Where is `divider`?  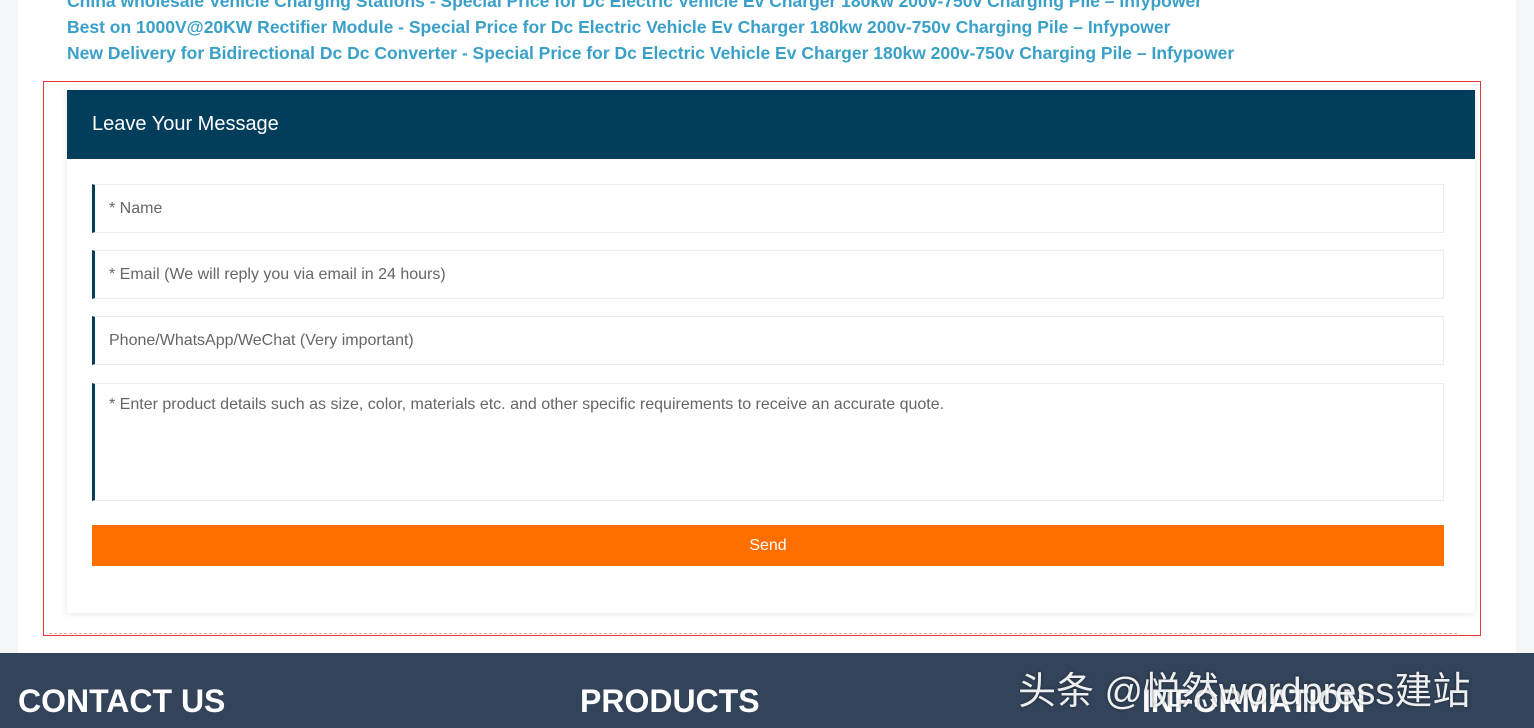 divider is located at coordinates (753, 633).